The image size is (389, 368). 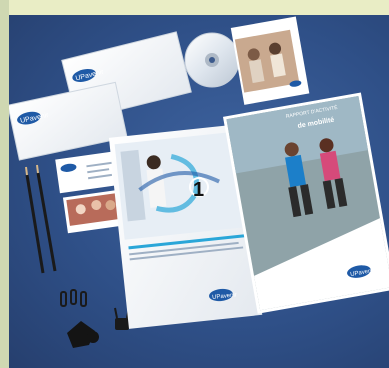 I want to click on black-clip-object, so click(x=83, y=334).